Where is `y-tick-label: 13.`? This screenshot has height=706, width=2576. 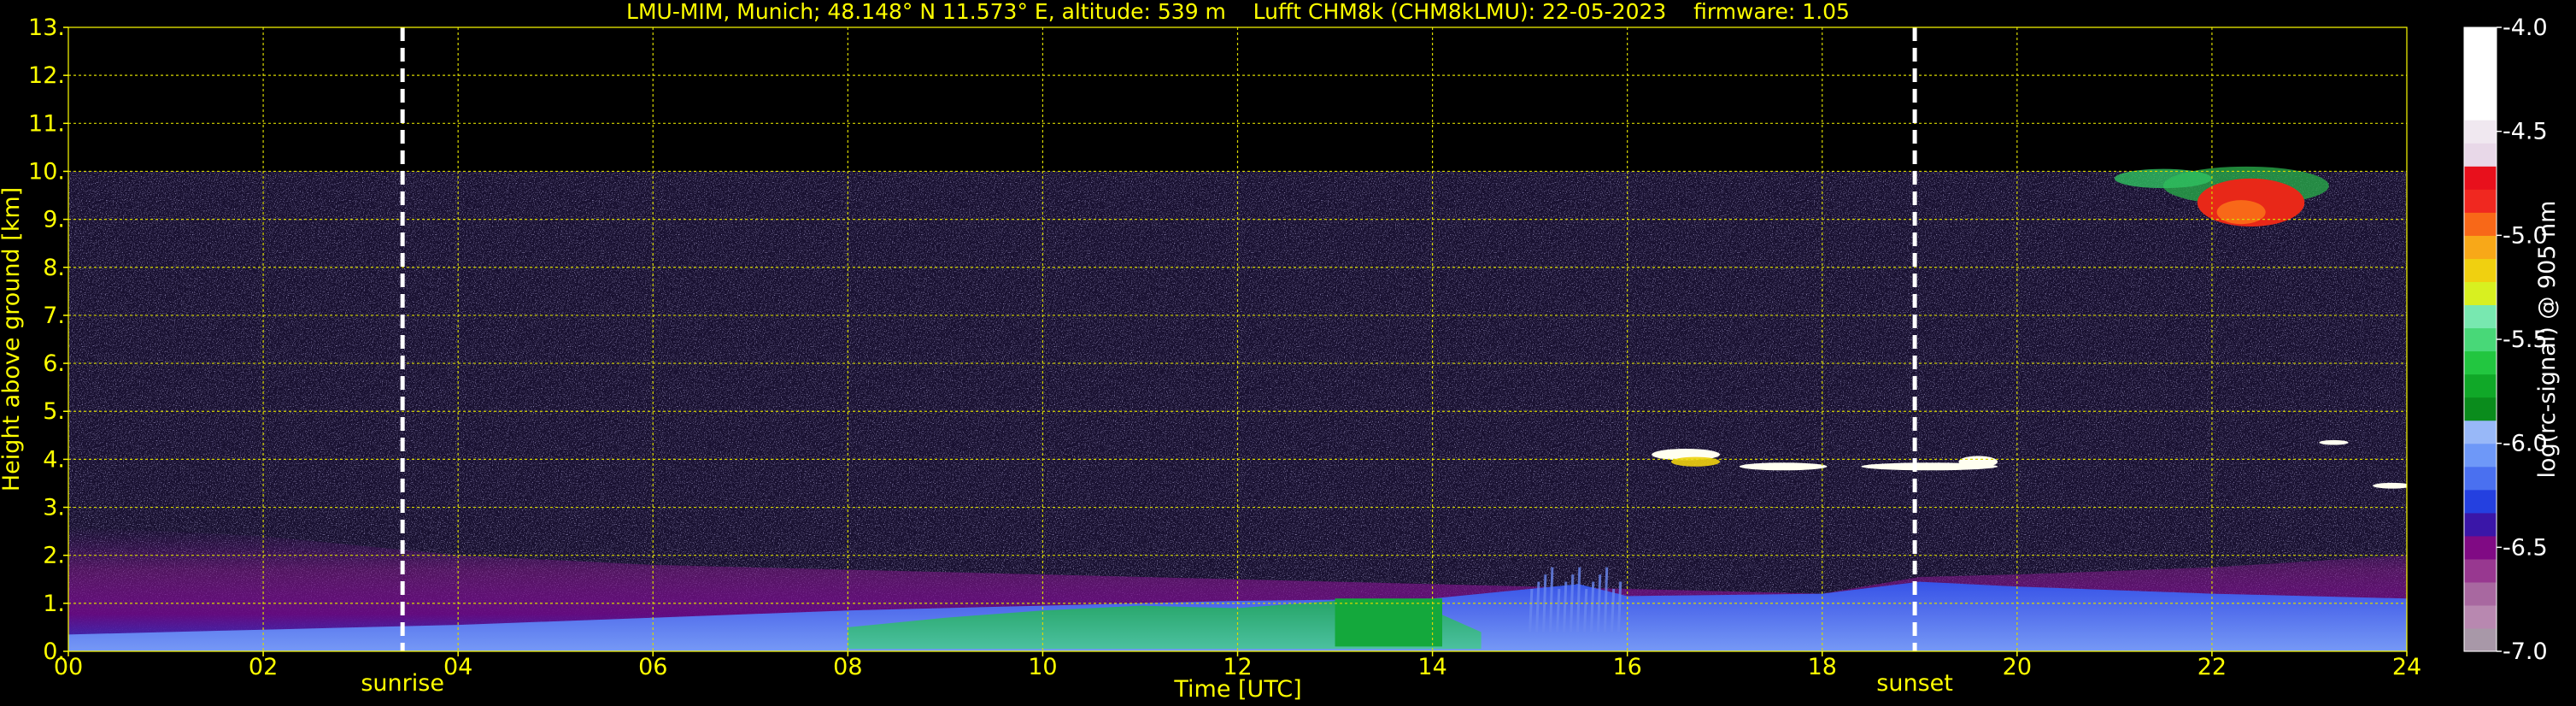
y-tick-label: 13. is located at coordinates (46, 28).